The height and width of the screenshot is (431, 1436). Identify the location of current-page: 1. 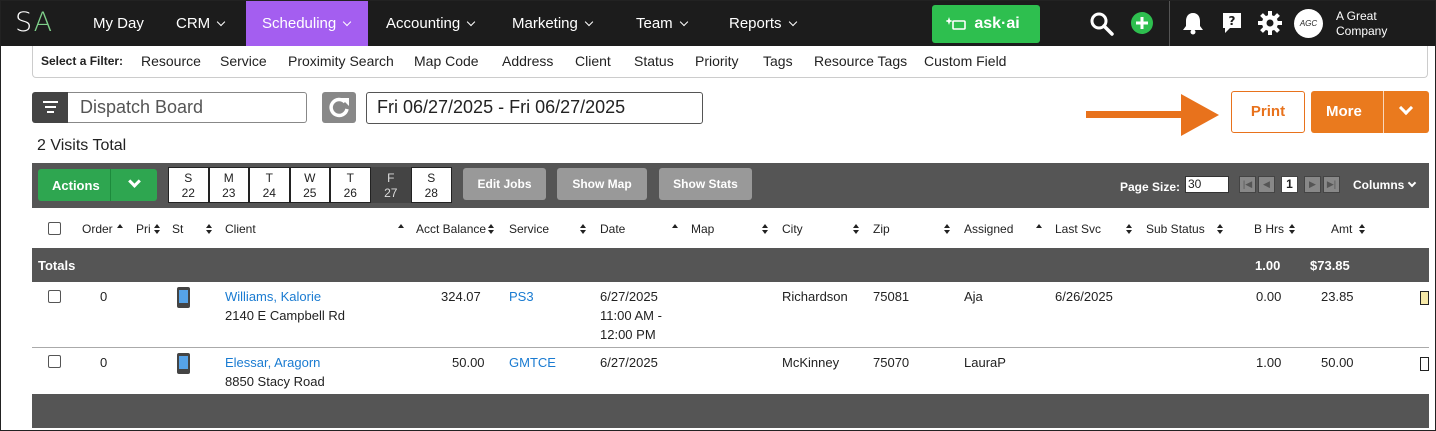
(1289, 184).